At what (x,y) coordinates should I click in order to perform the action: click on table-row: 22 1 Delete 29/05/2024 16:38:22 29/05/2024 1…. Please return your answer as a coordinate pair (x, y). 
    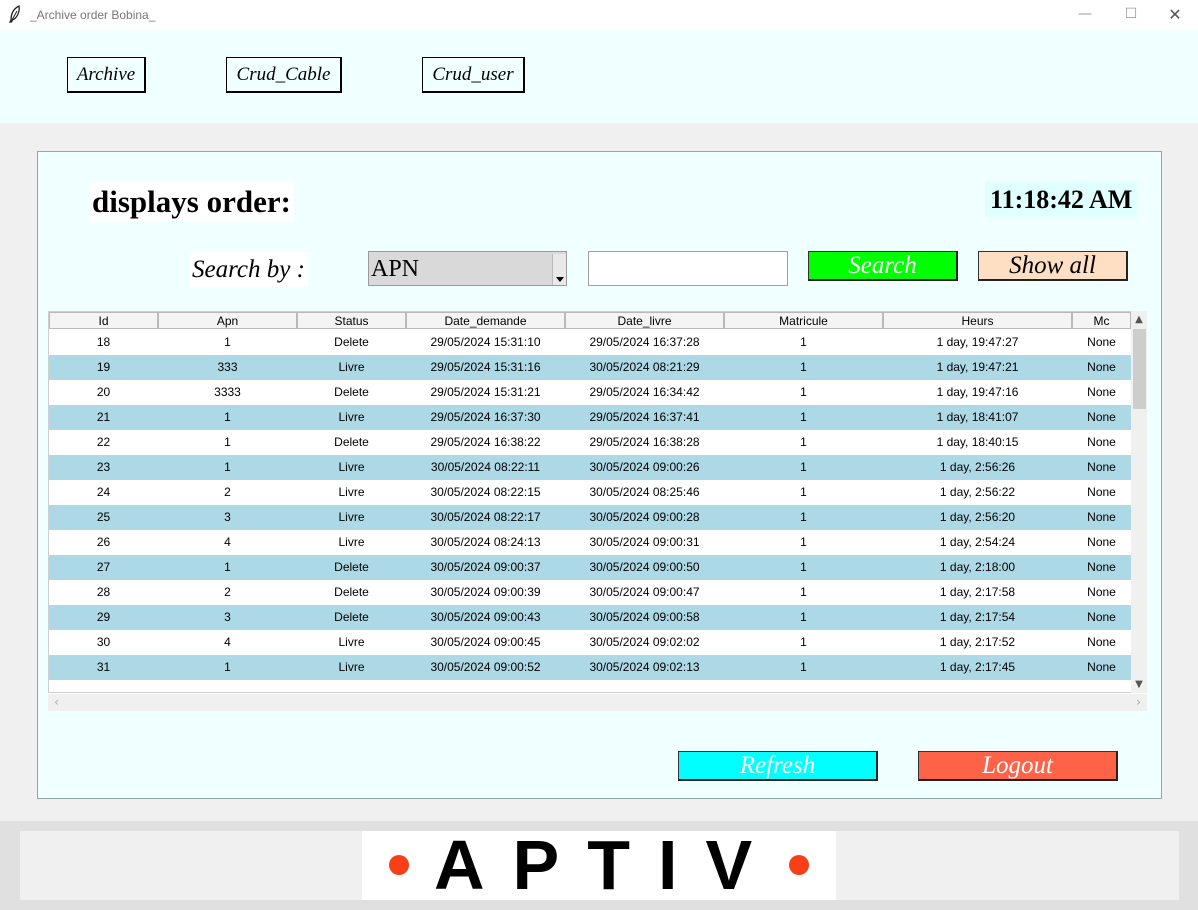
    Looking at the image, I should click on (590, 442).